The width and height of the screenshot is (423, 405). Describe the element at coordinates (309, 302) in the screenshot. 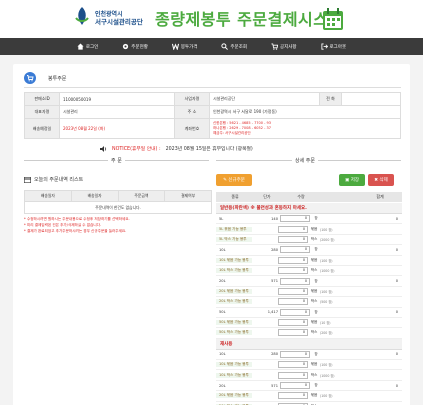

I see `product-row: 20L 박스 가능 봉투 0박스(500 장)` at that location.